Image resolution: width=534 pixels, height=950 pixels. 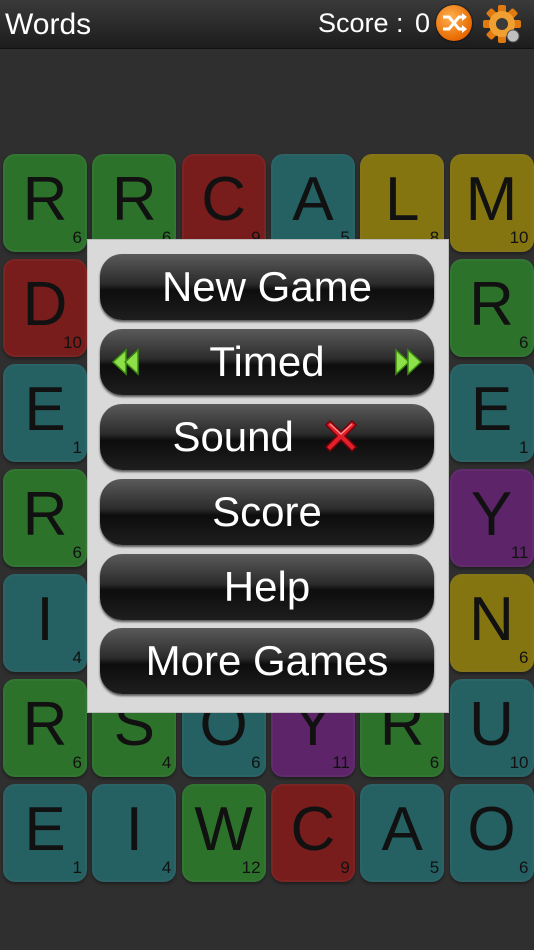 I want to click on letter-tile: U 10, so click(x=491, y=728).